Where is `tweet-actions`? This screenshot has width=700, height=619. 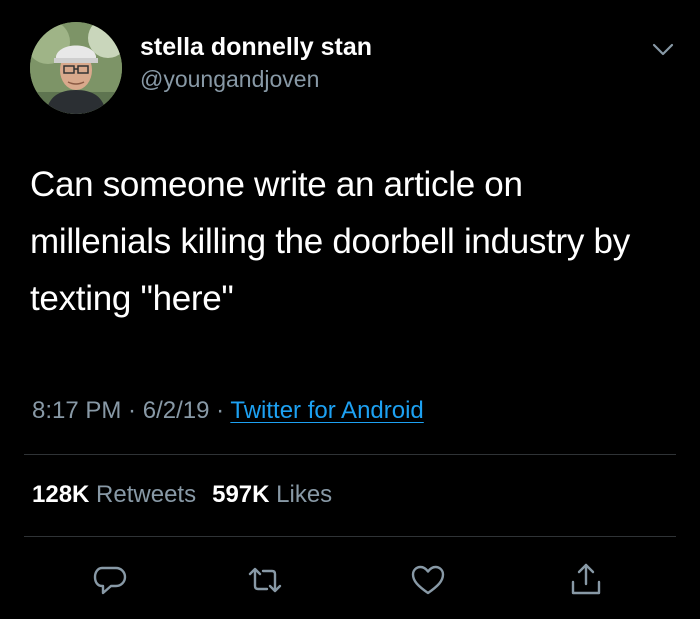 tweet-actions is located at coordinates (350, 580).